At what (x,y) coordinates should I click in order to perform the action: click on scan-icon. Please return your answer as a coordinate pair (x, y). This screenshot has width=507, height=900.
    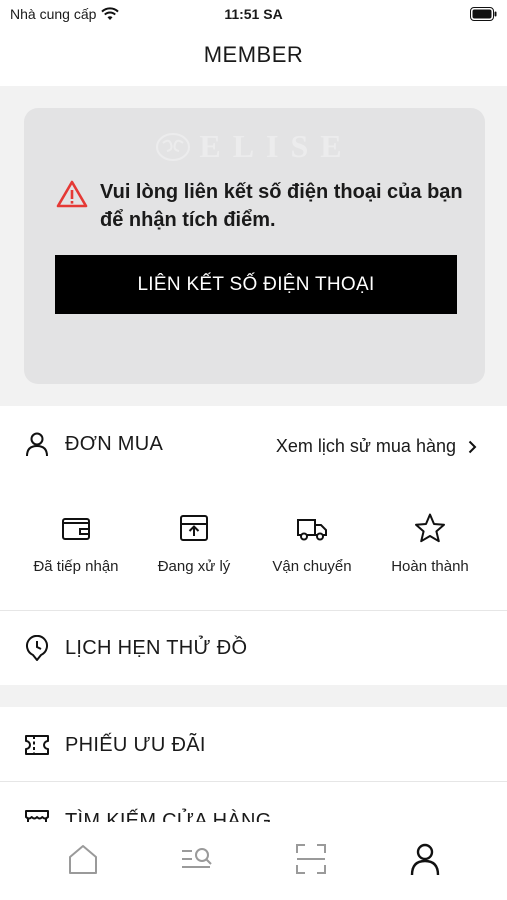
    Looking at the image, I should click on (311, 859).